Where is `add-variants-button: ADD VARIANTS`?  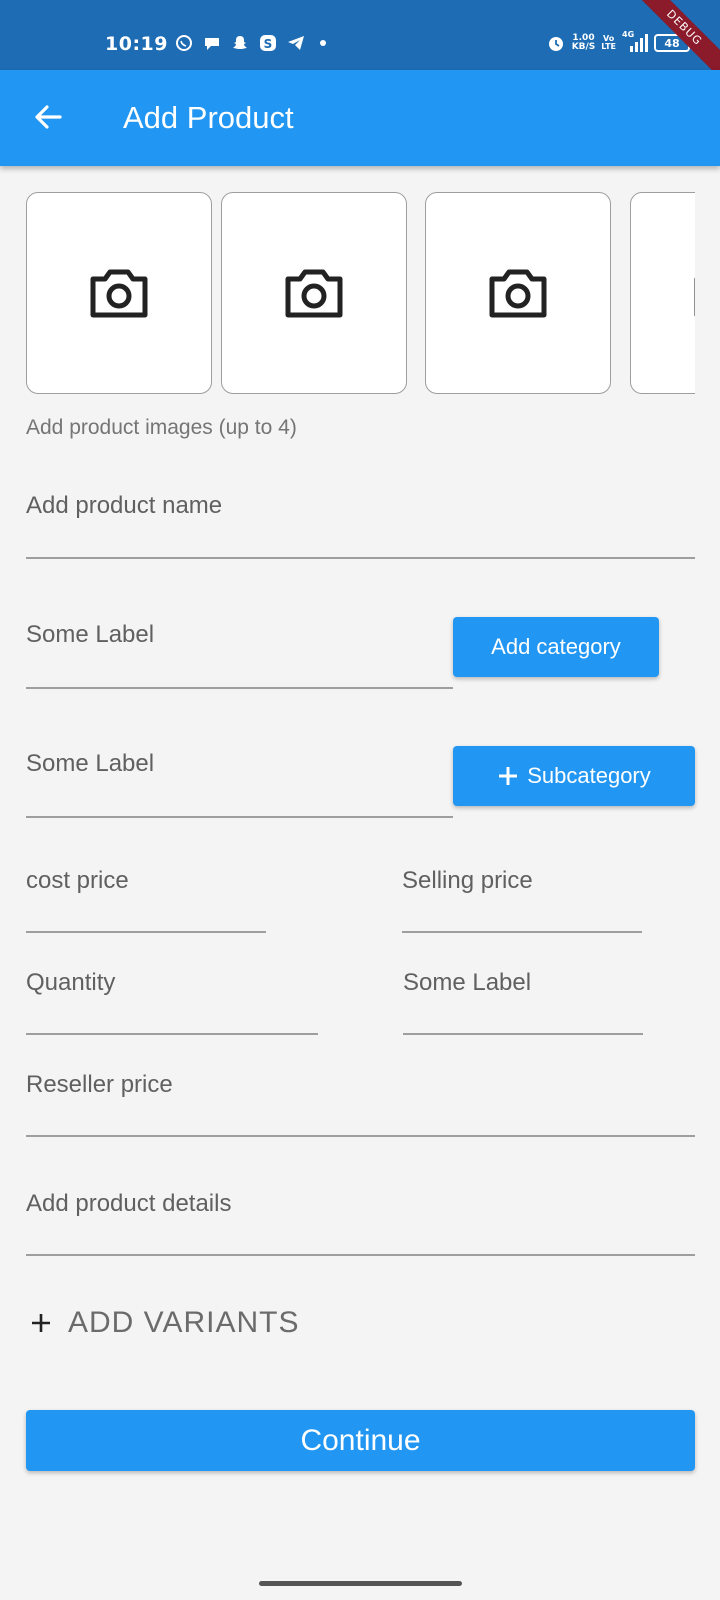
add-variants-button: ADD VARIANTS is located at coordinates (164, 1323).